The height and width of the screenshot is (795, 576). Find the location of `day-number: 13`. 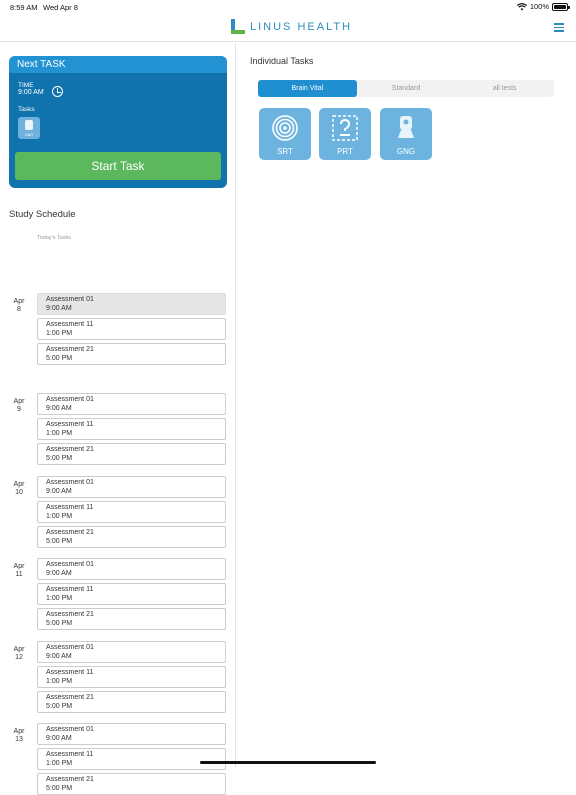

day-number: 13 is located at coordinates (19, 739).